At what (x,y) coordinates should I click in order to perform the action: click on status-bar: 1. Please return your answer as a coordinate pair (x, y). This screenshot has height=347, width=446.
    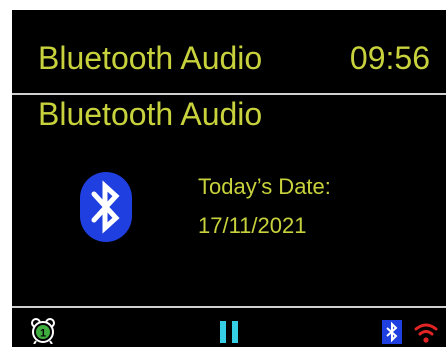
    Looking at the image, I should click on (229, 327).